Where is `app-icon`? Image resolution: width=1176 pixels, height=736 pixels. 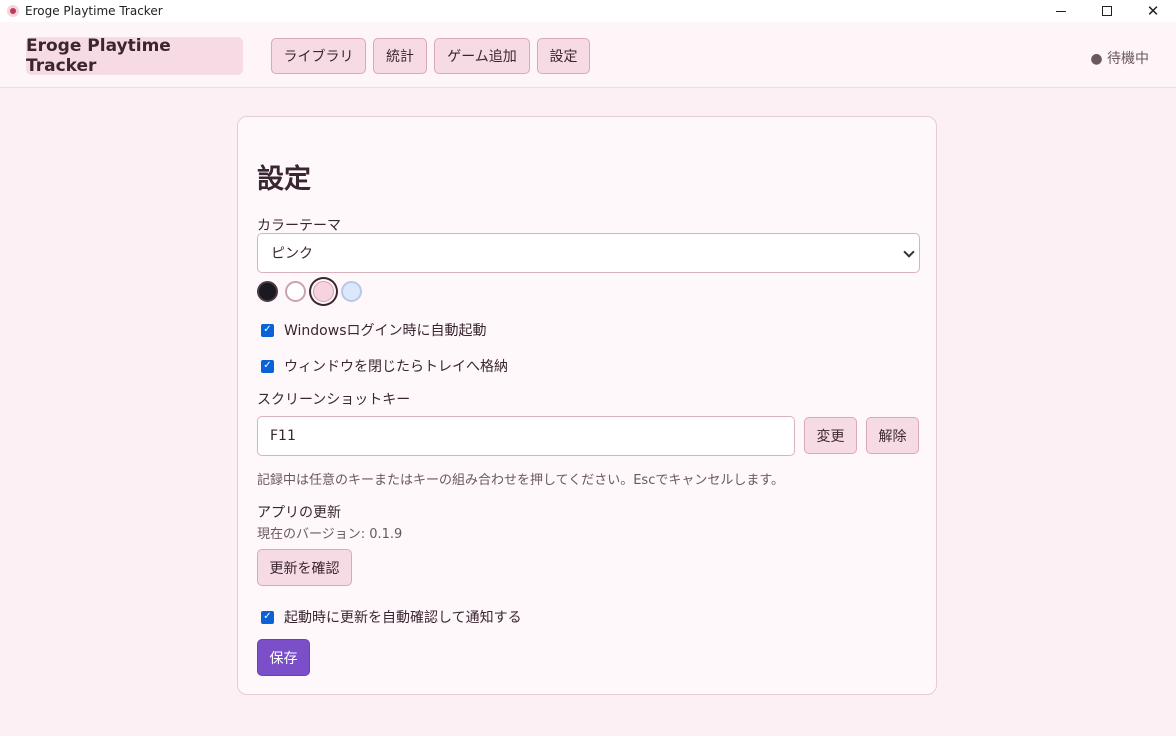
app-icon is located at coordinates (13, 11).